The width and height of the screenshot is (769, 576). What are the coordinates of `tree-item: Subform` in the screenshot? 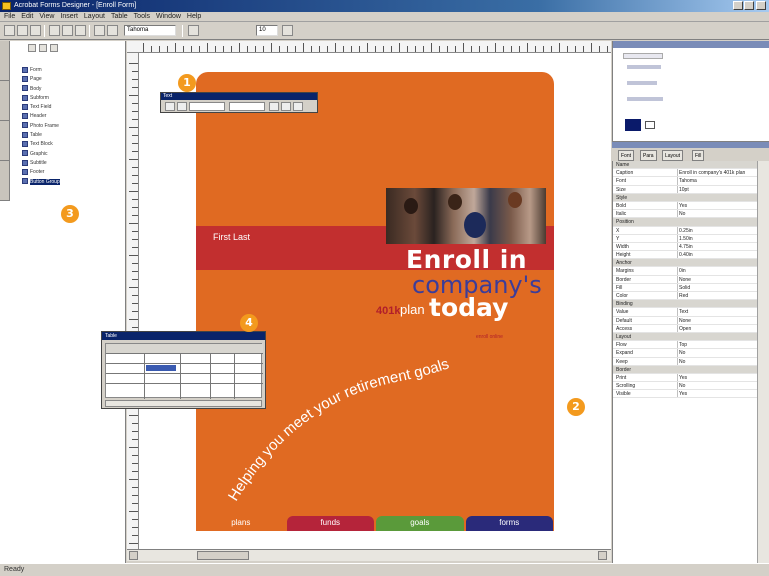 It's located at (72, 98).